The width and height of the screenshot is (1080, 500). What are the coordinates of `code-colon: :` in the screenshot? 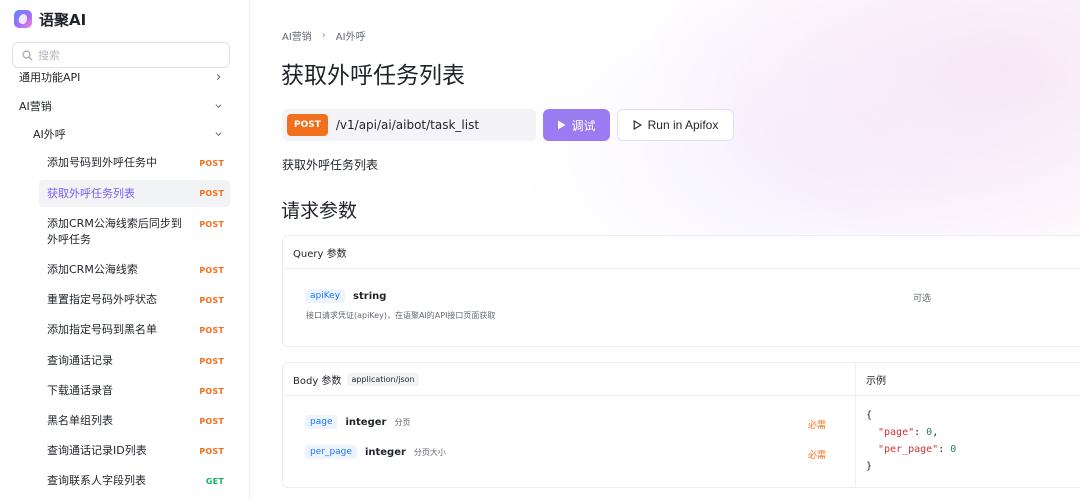 It's located at (920, 432).